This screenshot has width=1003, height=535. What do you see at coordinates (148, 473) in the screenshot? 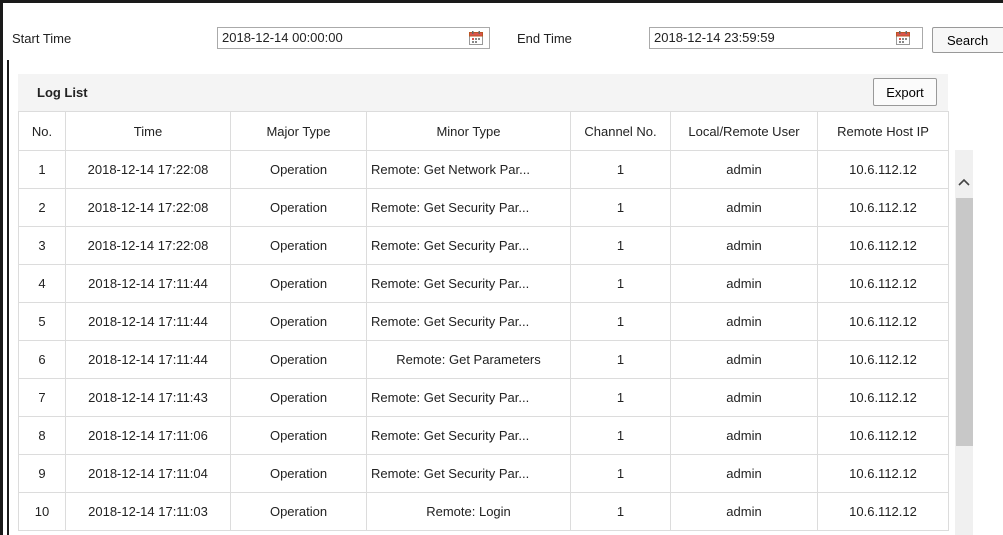
I see `cell-time: 2018-12-14 17:11:04` at bounding box center [148, 473].